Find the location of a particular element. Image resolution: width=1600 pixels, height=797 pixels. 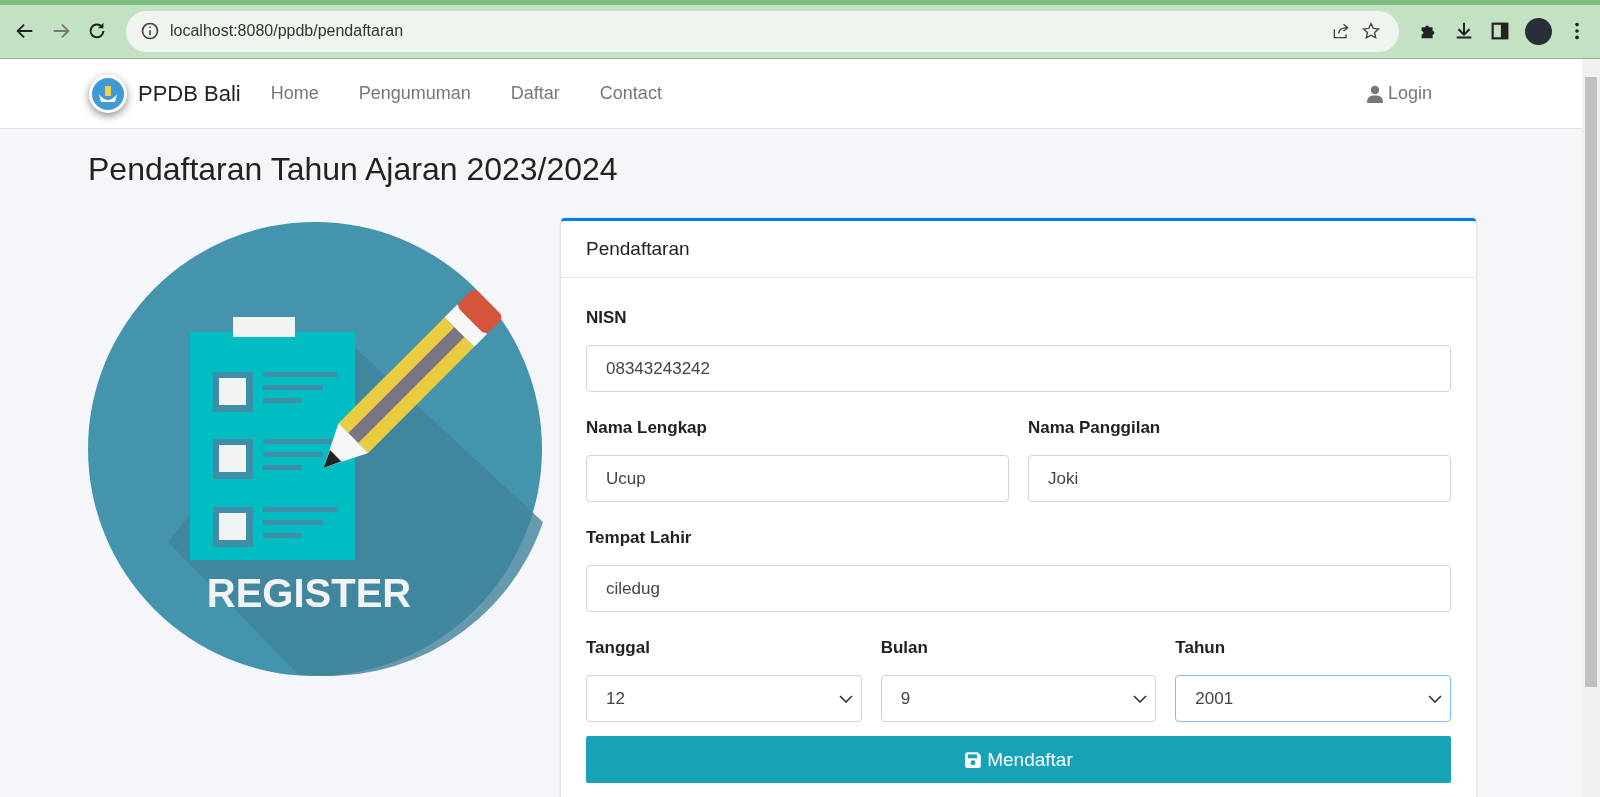

share-icon is located at coordinates (1341, 31).